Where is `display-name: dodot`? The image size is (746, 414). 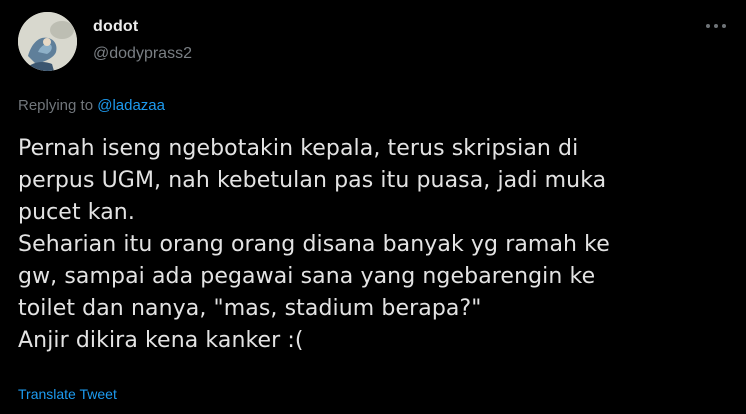
display-name: dodot is located at coordinates (115, 27).